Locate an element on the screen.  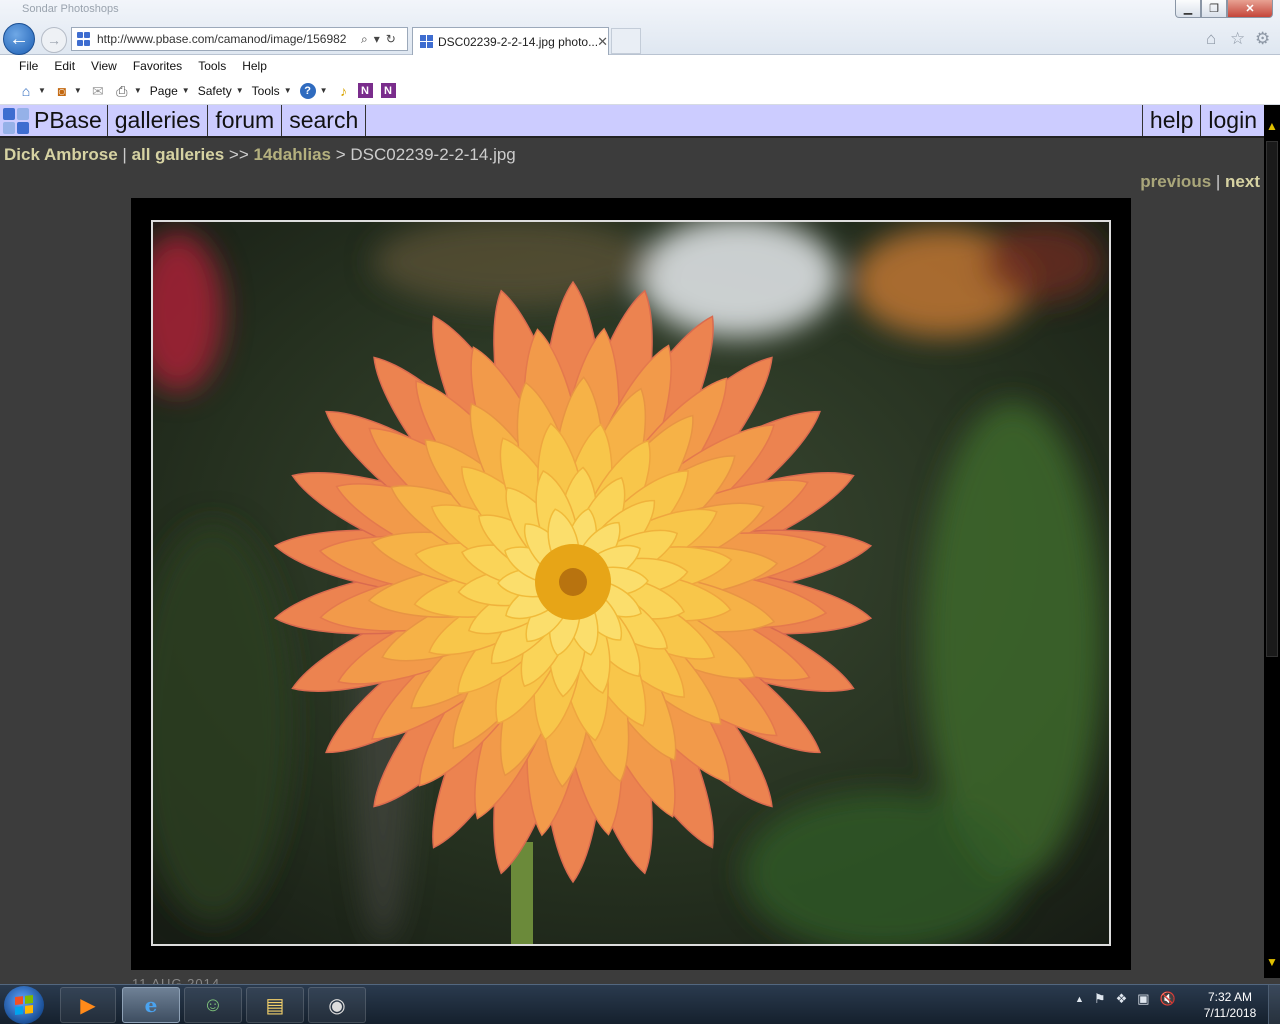
page-menu: Page is located at coordinates (164, 91).